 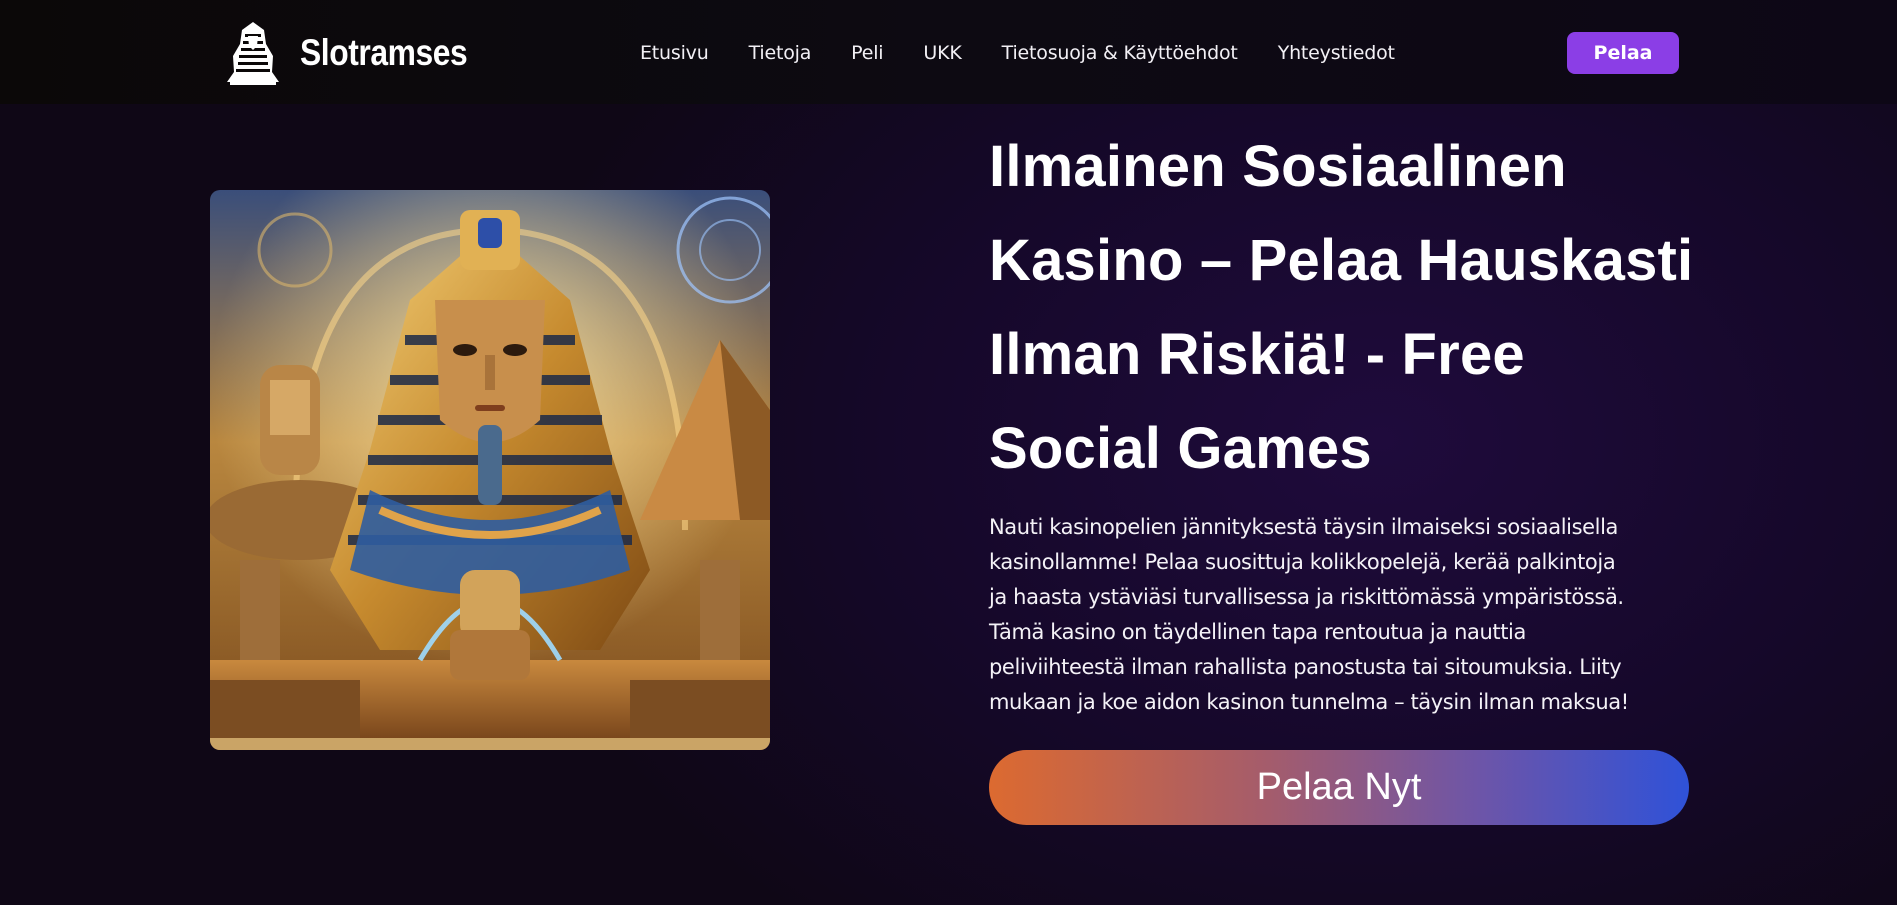 I want to click on play-now-button: Pelaa Nyt, so click(x=1339, y=787).